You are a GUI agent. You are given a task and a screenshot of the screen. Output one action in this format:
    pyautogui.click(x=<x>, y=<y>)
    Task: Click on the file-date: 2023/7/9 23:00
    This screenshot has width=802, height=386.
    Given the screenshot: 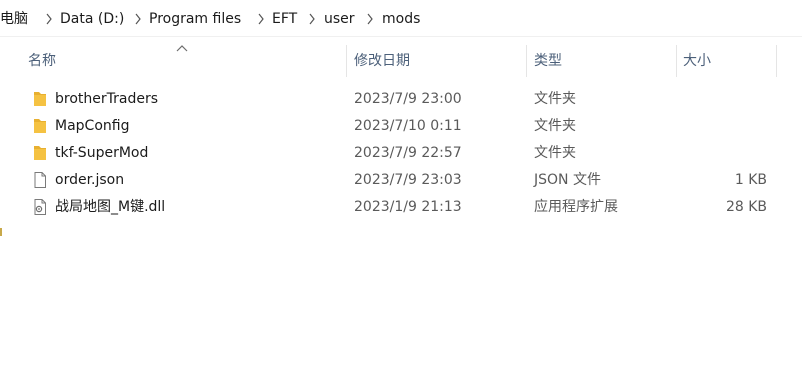 What is the action you would take?
    pyautogui.click(x=408, y=99)
    